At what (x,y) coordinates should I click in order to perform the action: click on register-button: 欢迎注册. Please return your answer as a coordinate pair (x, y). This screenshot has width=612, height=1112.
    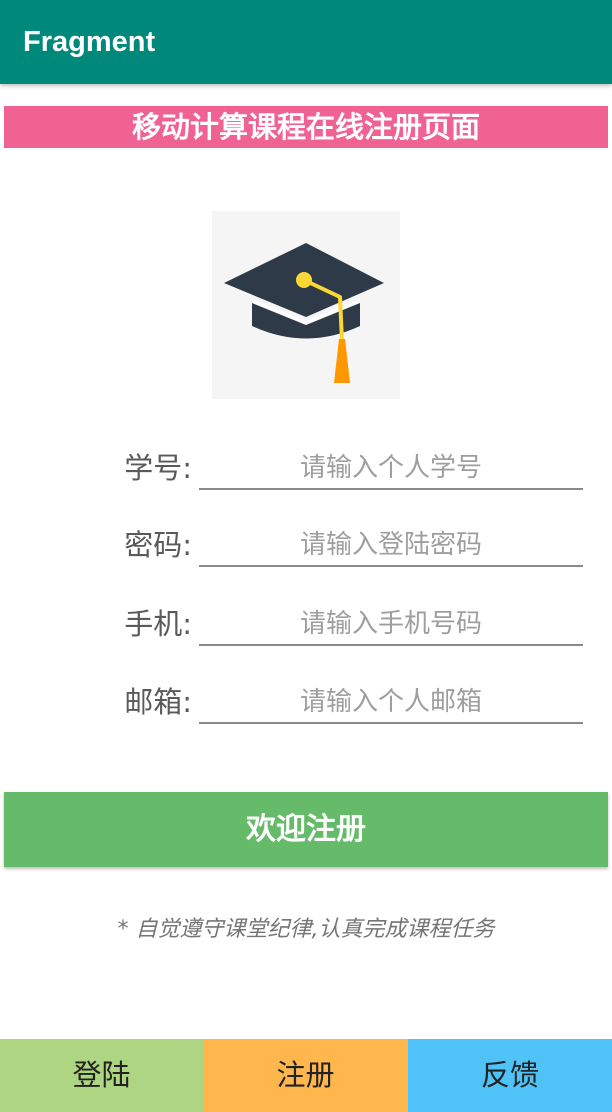
    Looking at the image, I should click on (306, 829).